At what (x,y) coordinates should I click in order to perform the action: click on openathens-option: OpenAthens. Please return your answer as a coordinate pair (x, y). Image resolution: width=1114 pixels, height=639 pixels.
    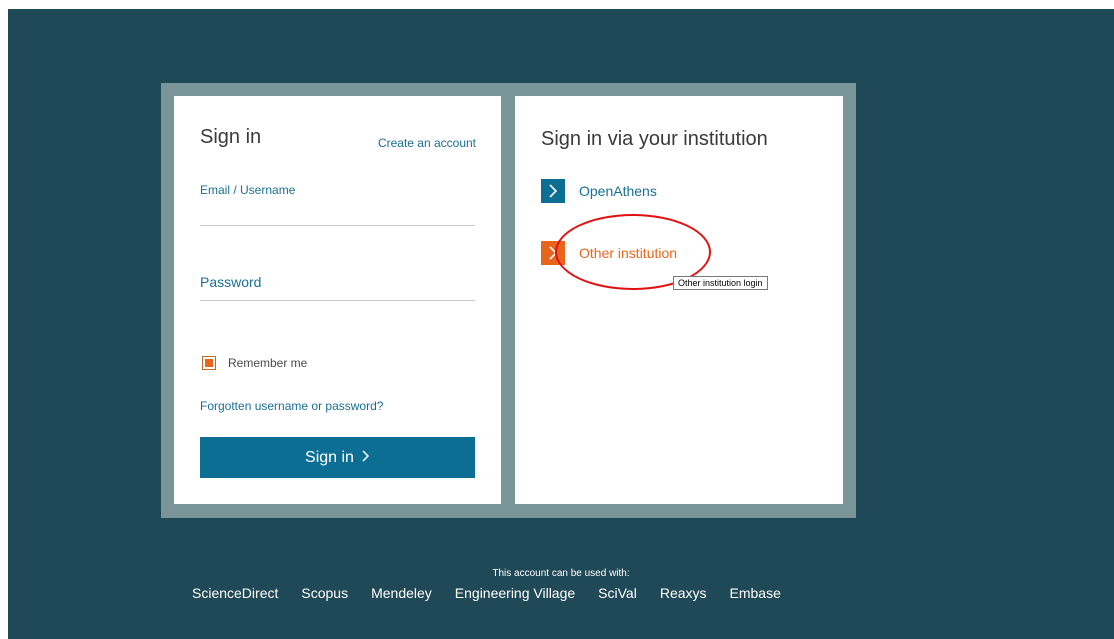
    Looking at the image, I should click on (599, 191).